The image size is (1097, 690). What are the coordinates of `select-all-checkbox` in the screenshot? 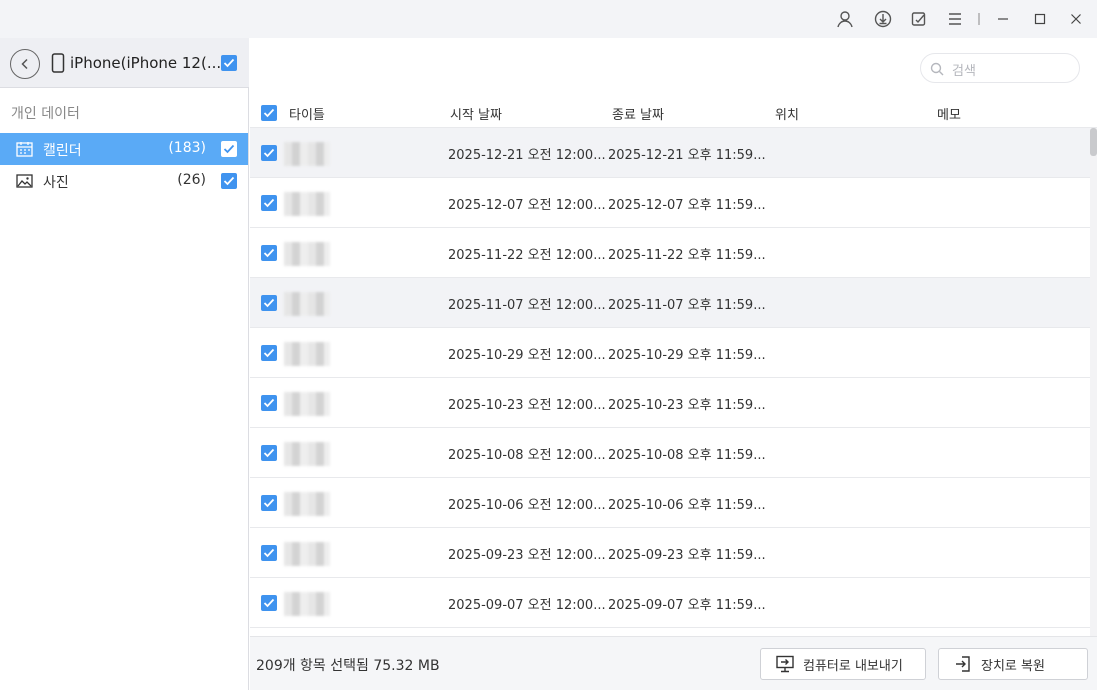 It's located at (269, 113).